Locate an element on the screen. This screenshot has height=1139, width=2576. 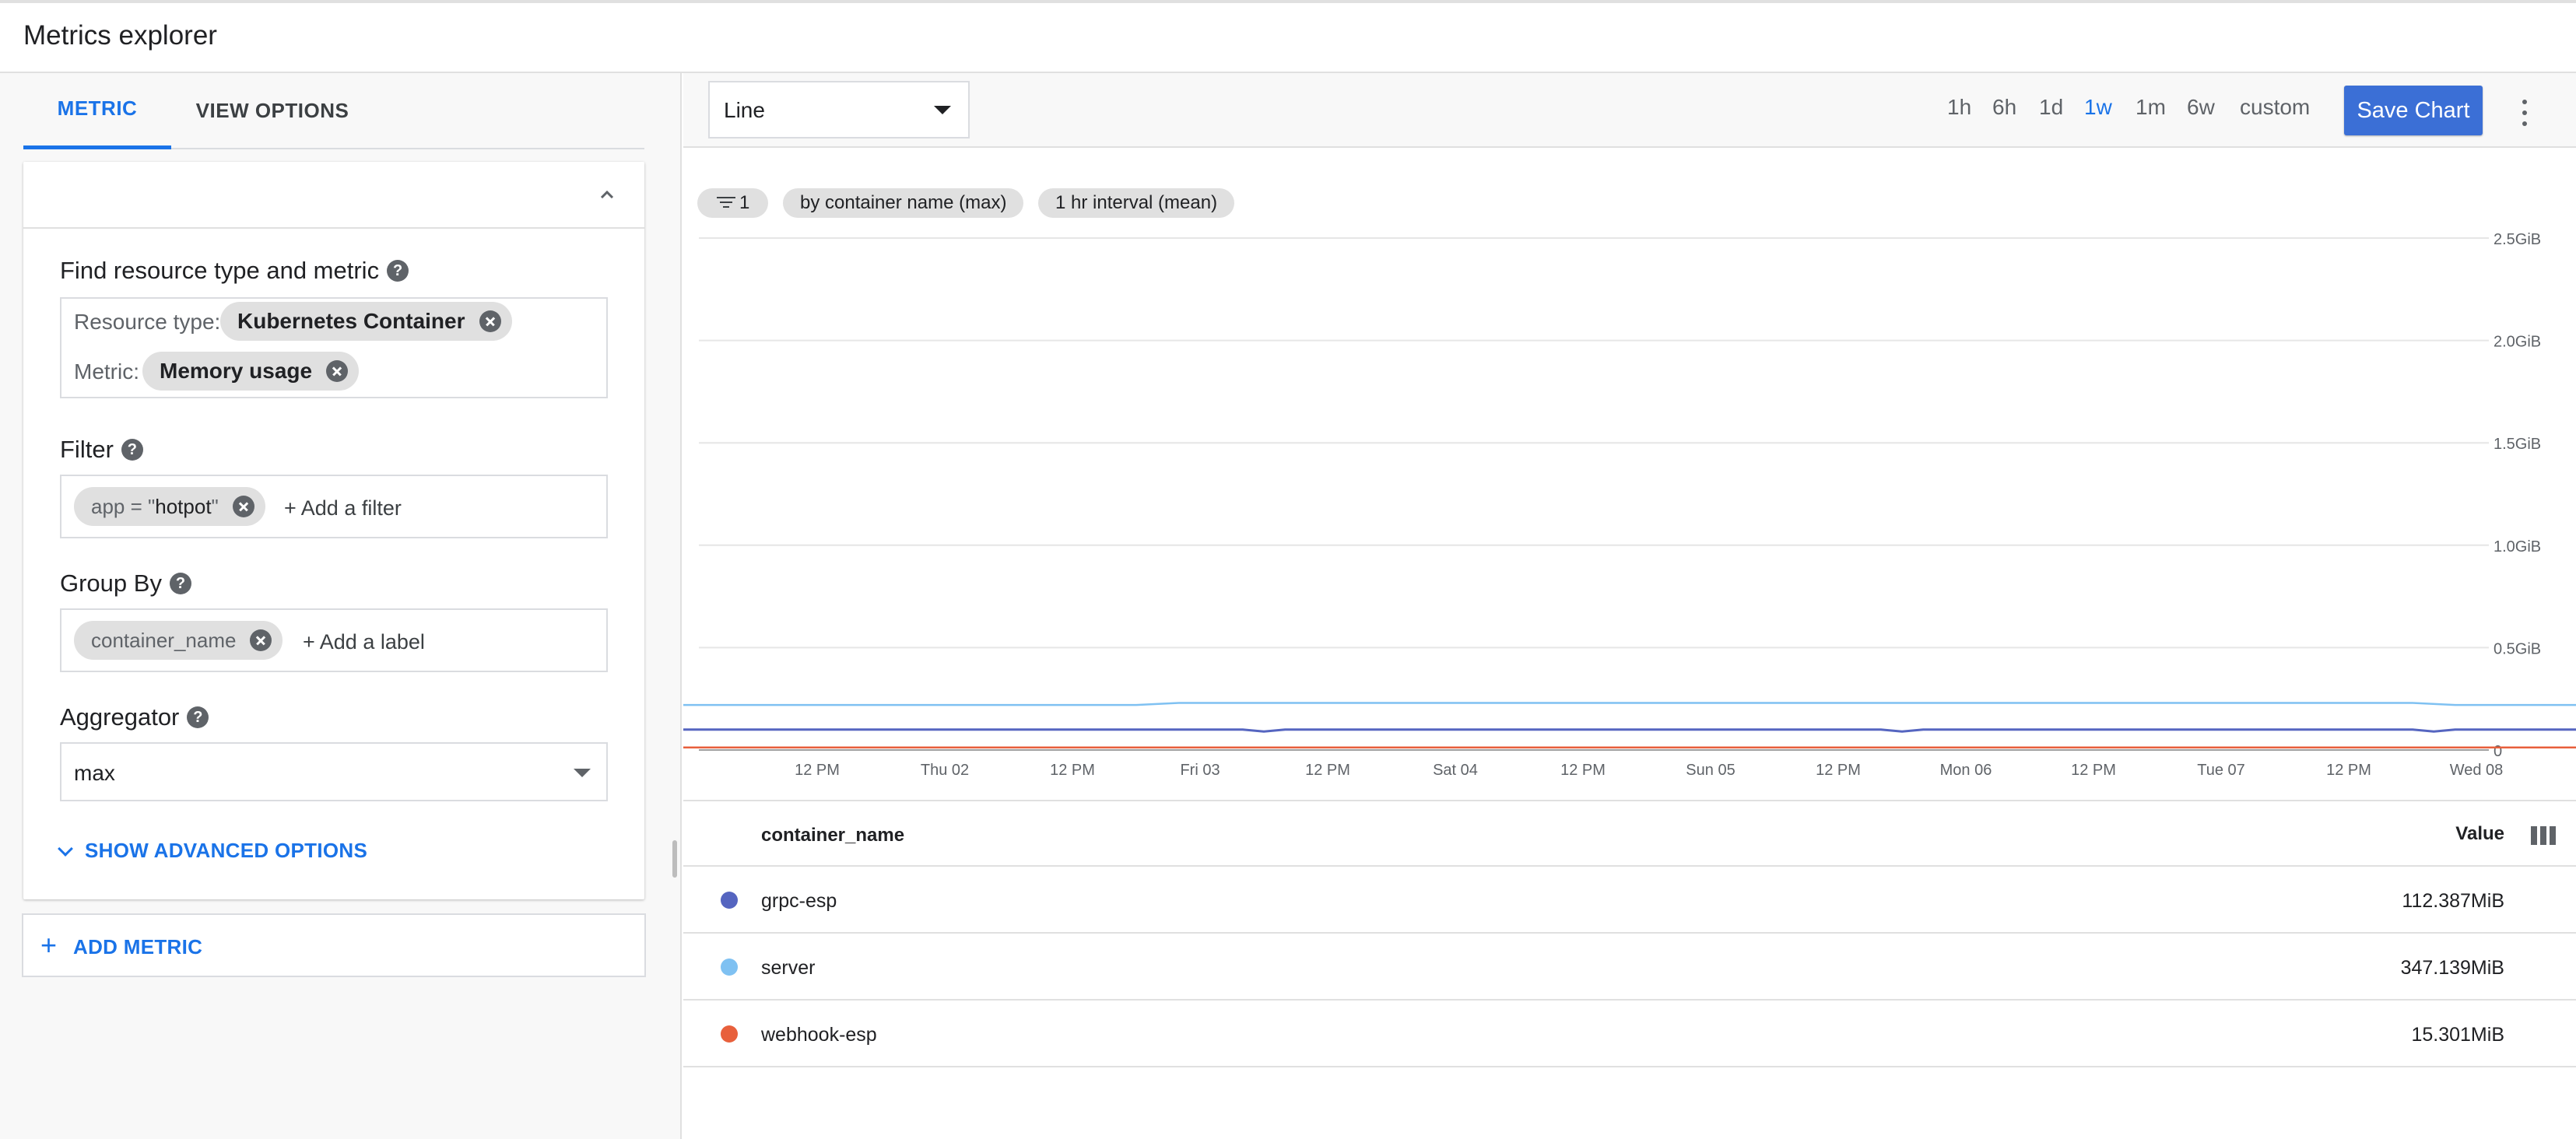
chevron-up-icon is located at coordinates (607, 194).